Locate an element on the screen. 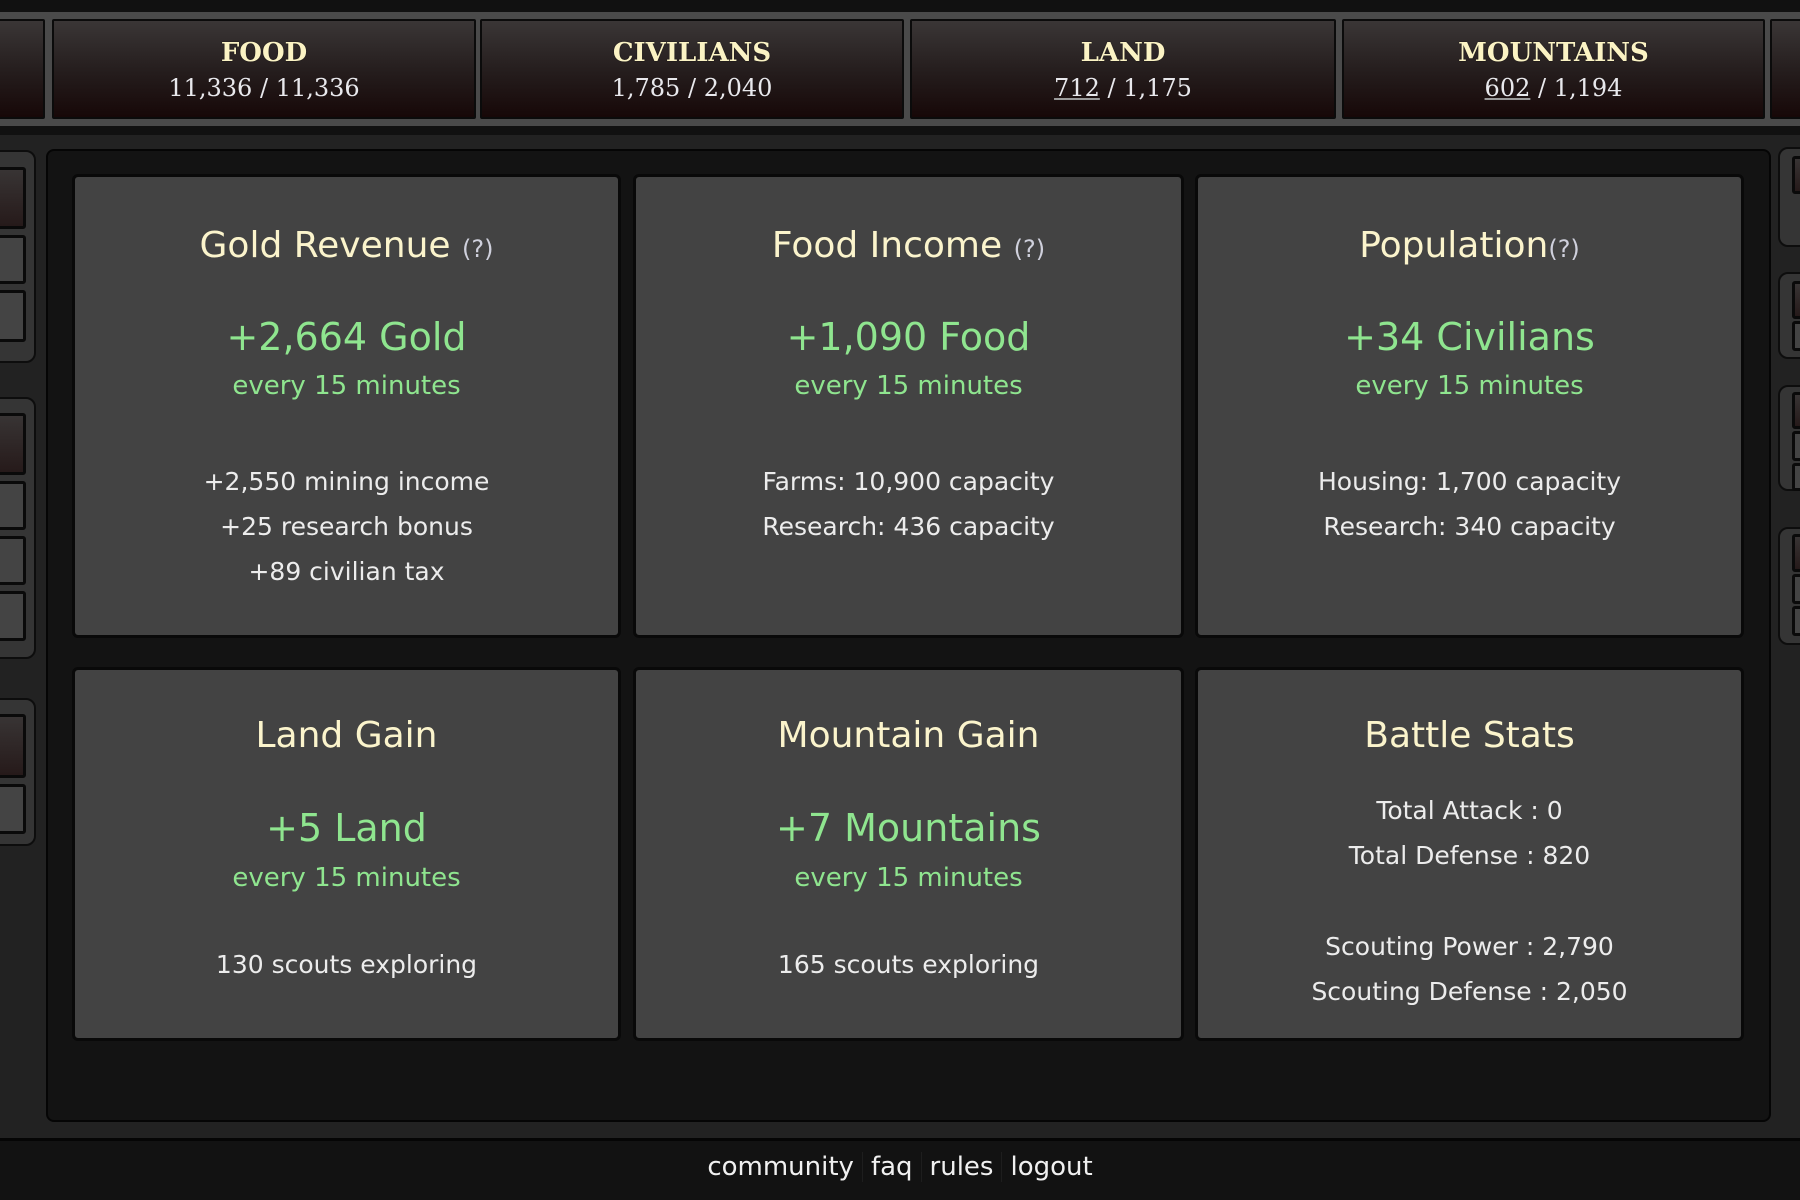 This screenshot has height=1200, width=1800. resource-tile-partial is located at coordinates (22, 69).